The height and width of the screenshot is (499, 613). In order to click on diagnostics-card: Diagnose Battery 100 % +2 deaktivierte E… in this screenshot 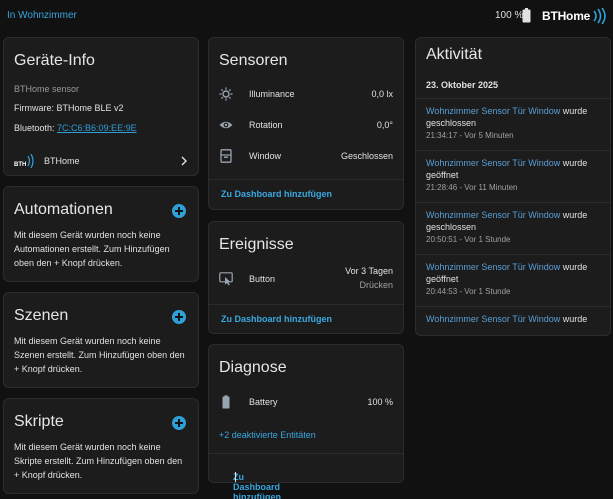, I will do `click(306, 421)`.